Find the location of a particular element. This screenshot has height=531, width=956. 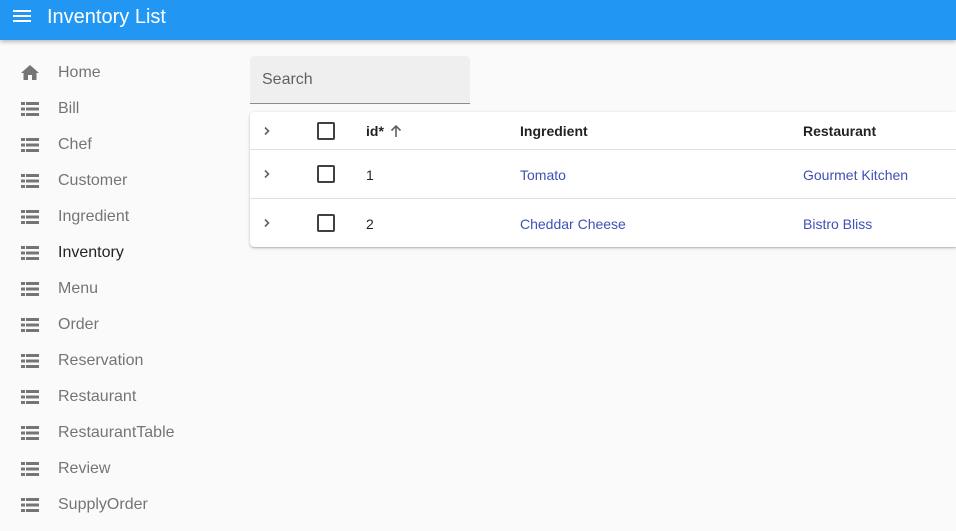

sidebar-item-label: Bill is located at coordinates (69, 108).